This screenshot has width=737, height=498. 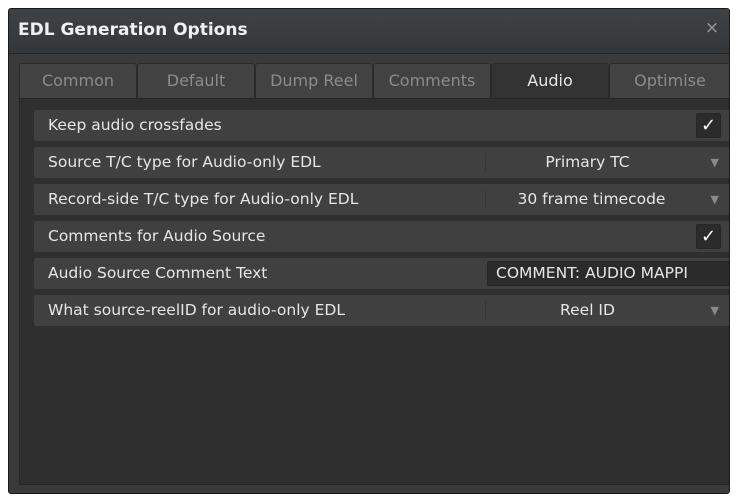 What do you see at coordinates (184, 162) in the screenshot?
I see `row-label: Source T/C type for Audio-only EDL` at bounding box center [184, 162].